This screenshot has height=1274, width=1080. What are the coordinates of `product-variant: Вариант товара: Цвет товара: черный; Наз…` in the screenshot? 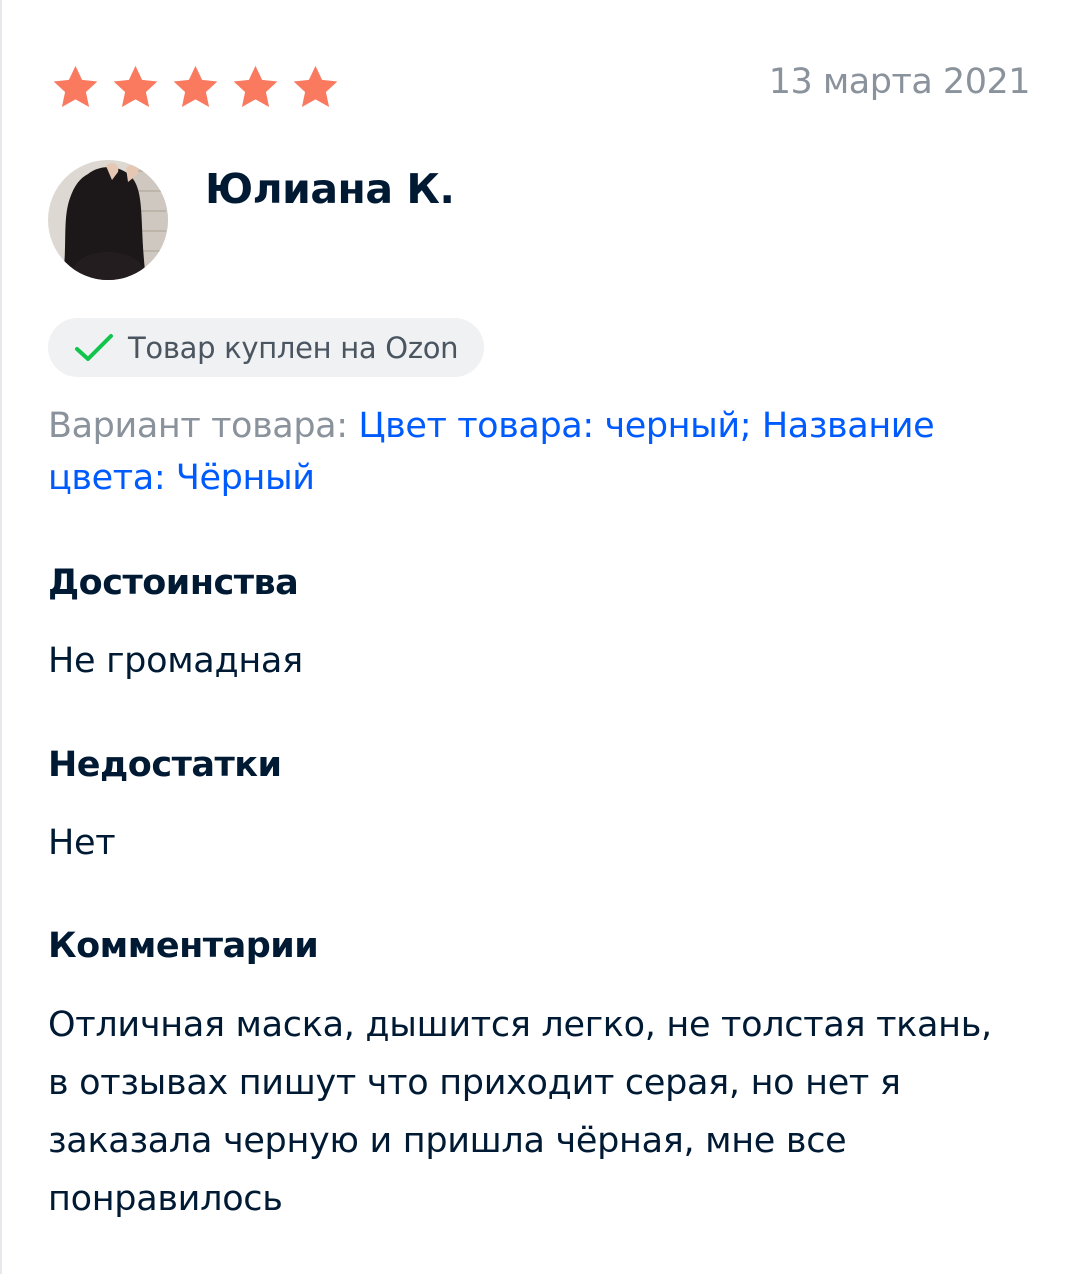 It's located at (538, 452).